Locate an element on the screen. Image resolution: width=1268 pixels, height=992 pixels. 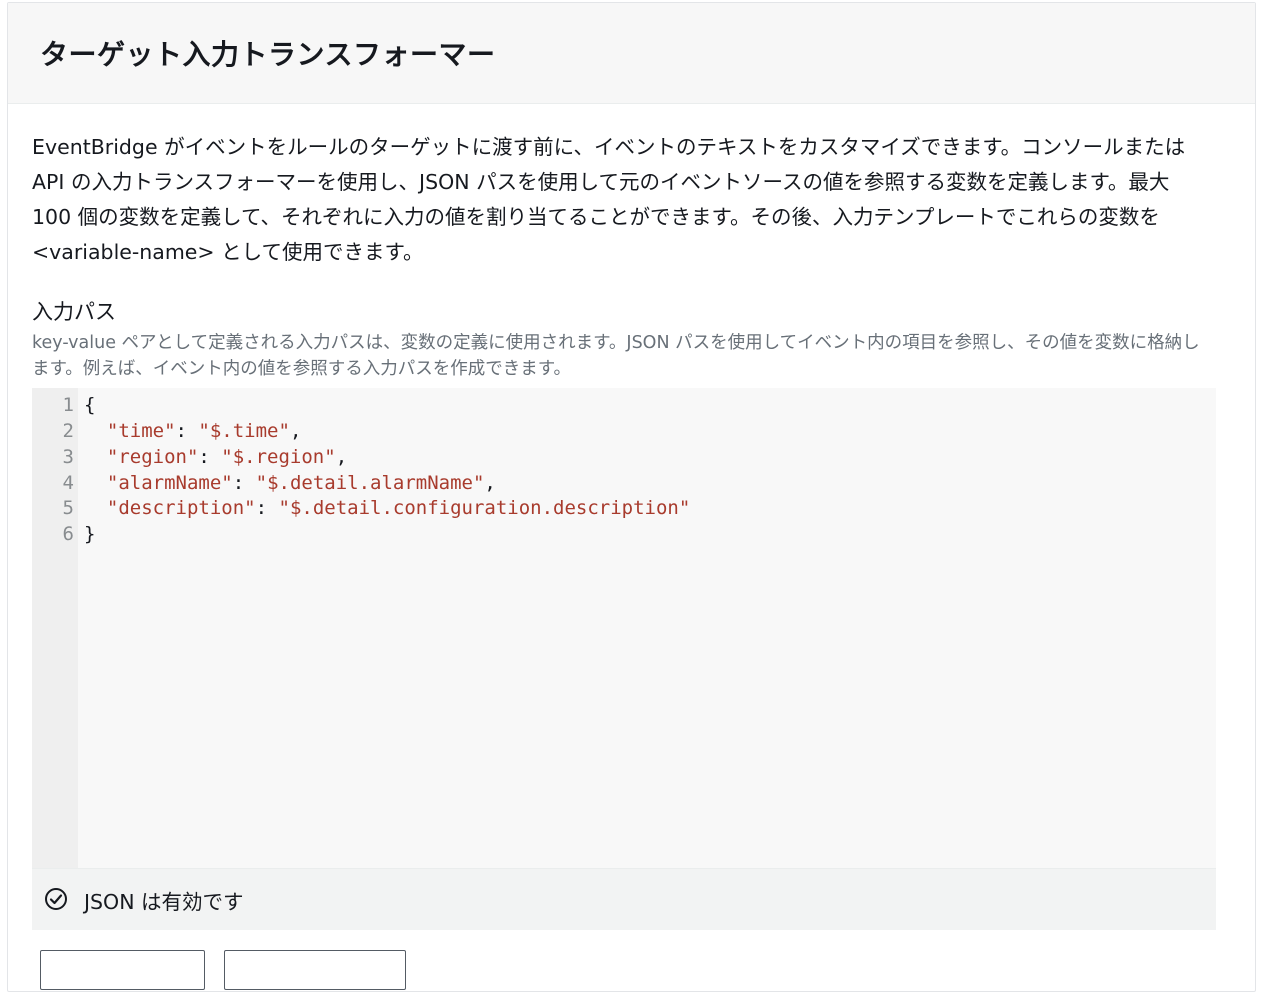
json-value: "$.detail.configuration.description" is located at coordinates (484, 508).